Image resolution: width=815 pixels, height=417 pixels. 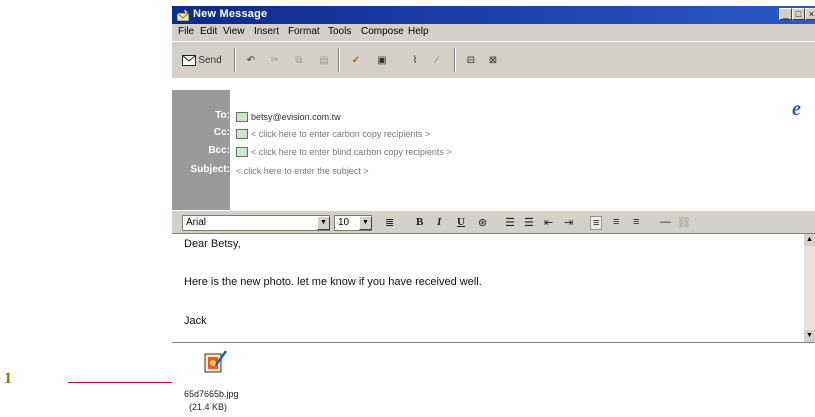 I want to click on ie-logo-icon: e, so click(x=796, y=109).